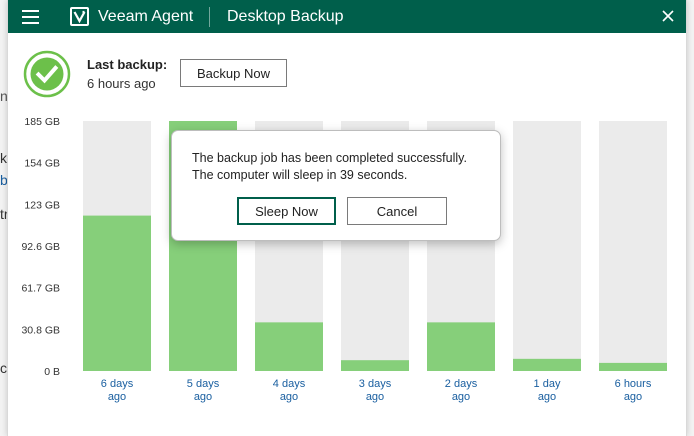 This screenshot has width=694, height=436. Describe the element at coordinates (209, 17) in the screenshot. I see `title-separator` at that location.